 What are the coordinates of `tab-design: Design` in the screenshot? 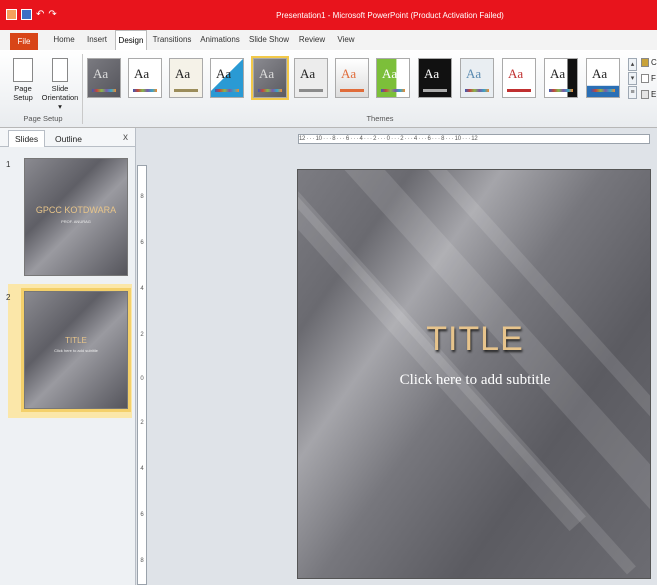 It's located at (131, 40).